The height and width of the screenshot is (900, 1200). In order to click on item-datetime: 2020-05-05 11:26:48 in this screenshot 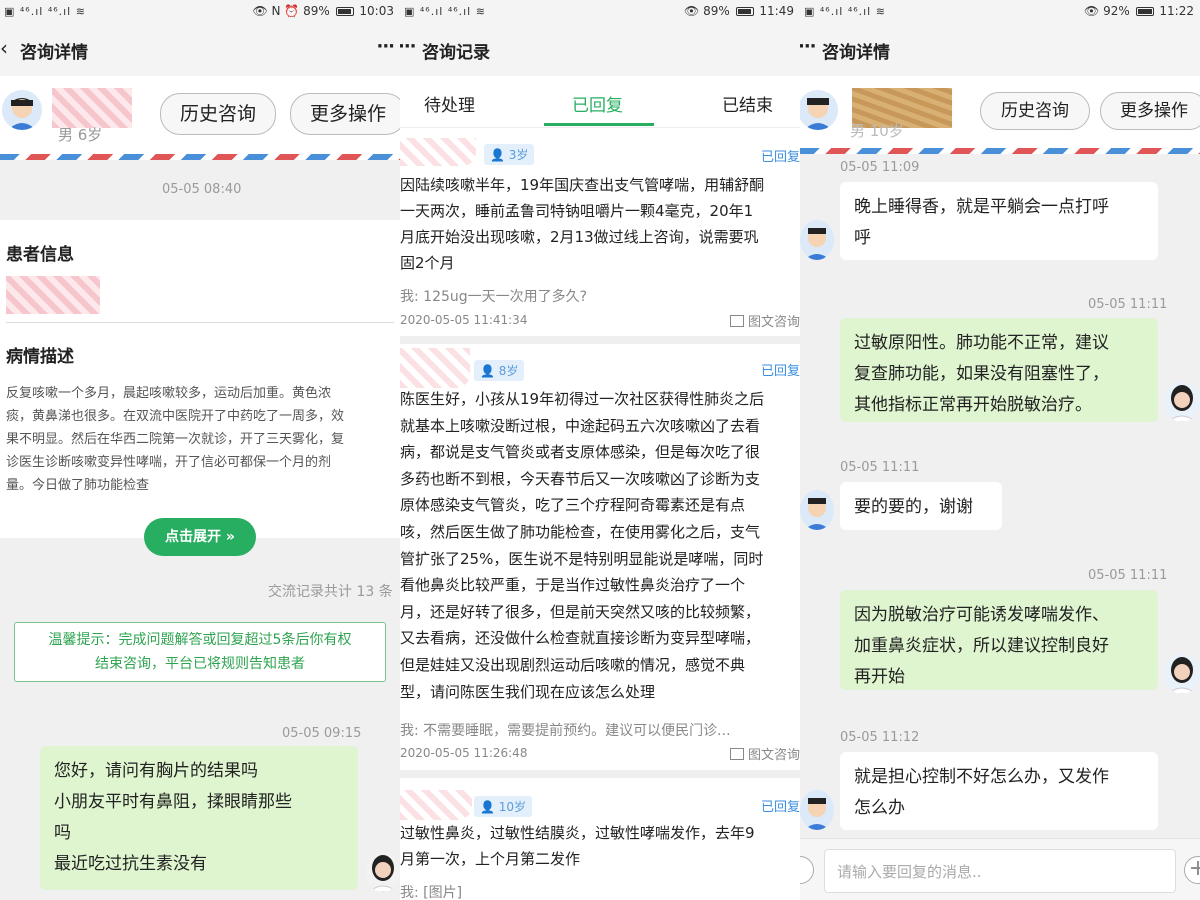, I will do `click(464, 753)`.